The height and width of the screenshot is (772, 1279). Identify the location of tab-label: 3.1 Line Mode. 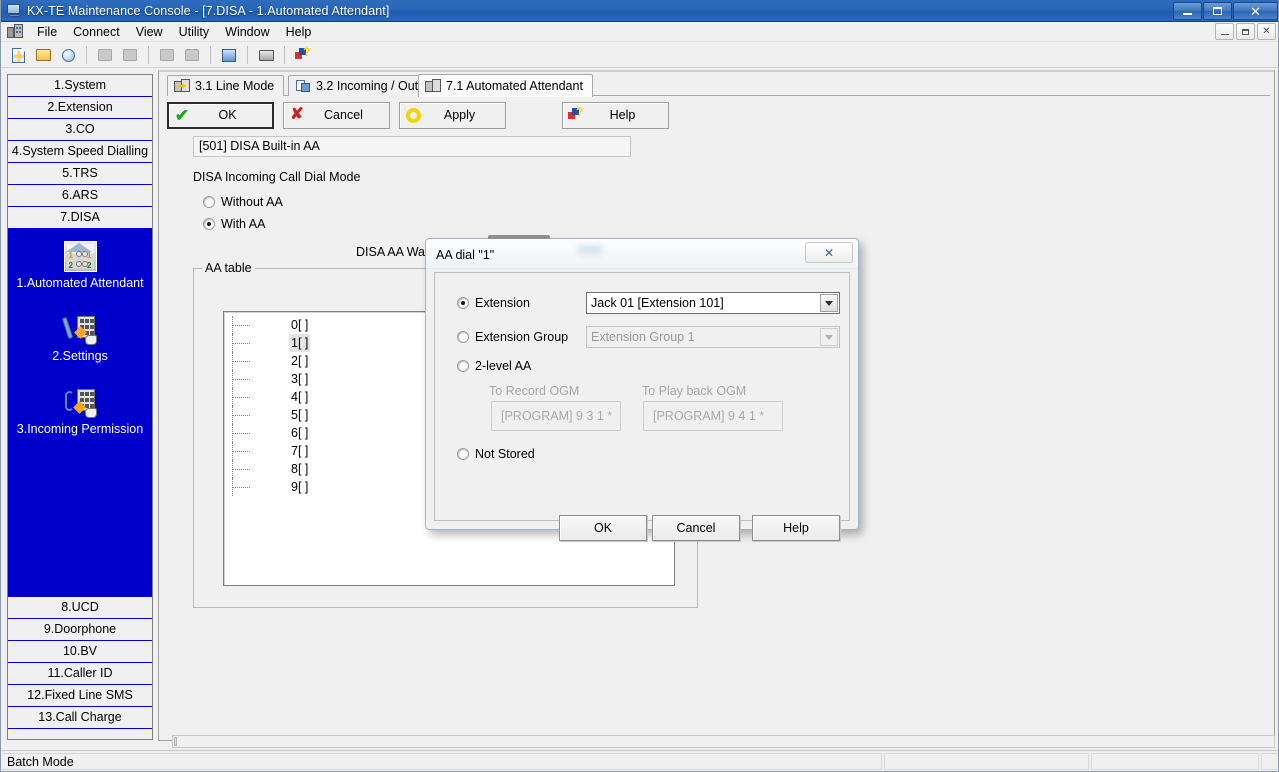
(235, 86).